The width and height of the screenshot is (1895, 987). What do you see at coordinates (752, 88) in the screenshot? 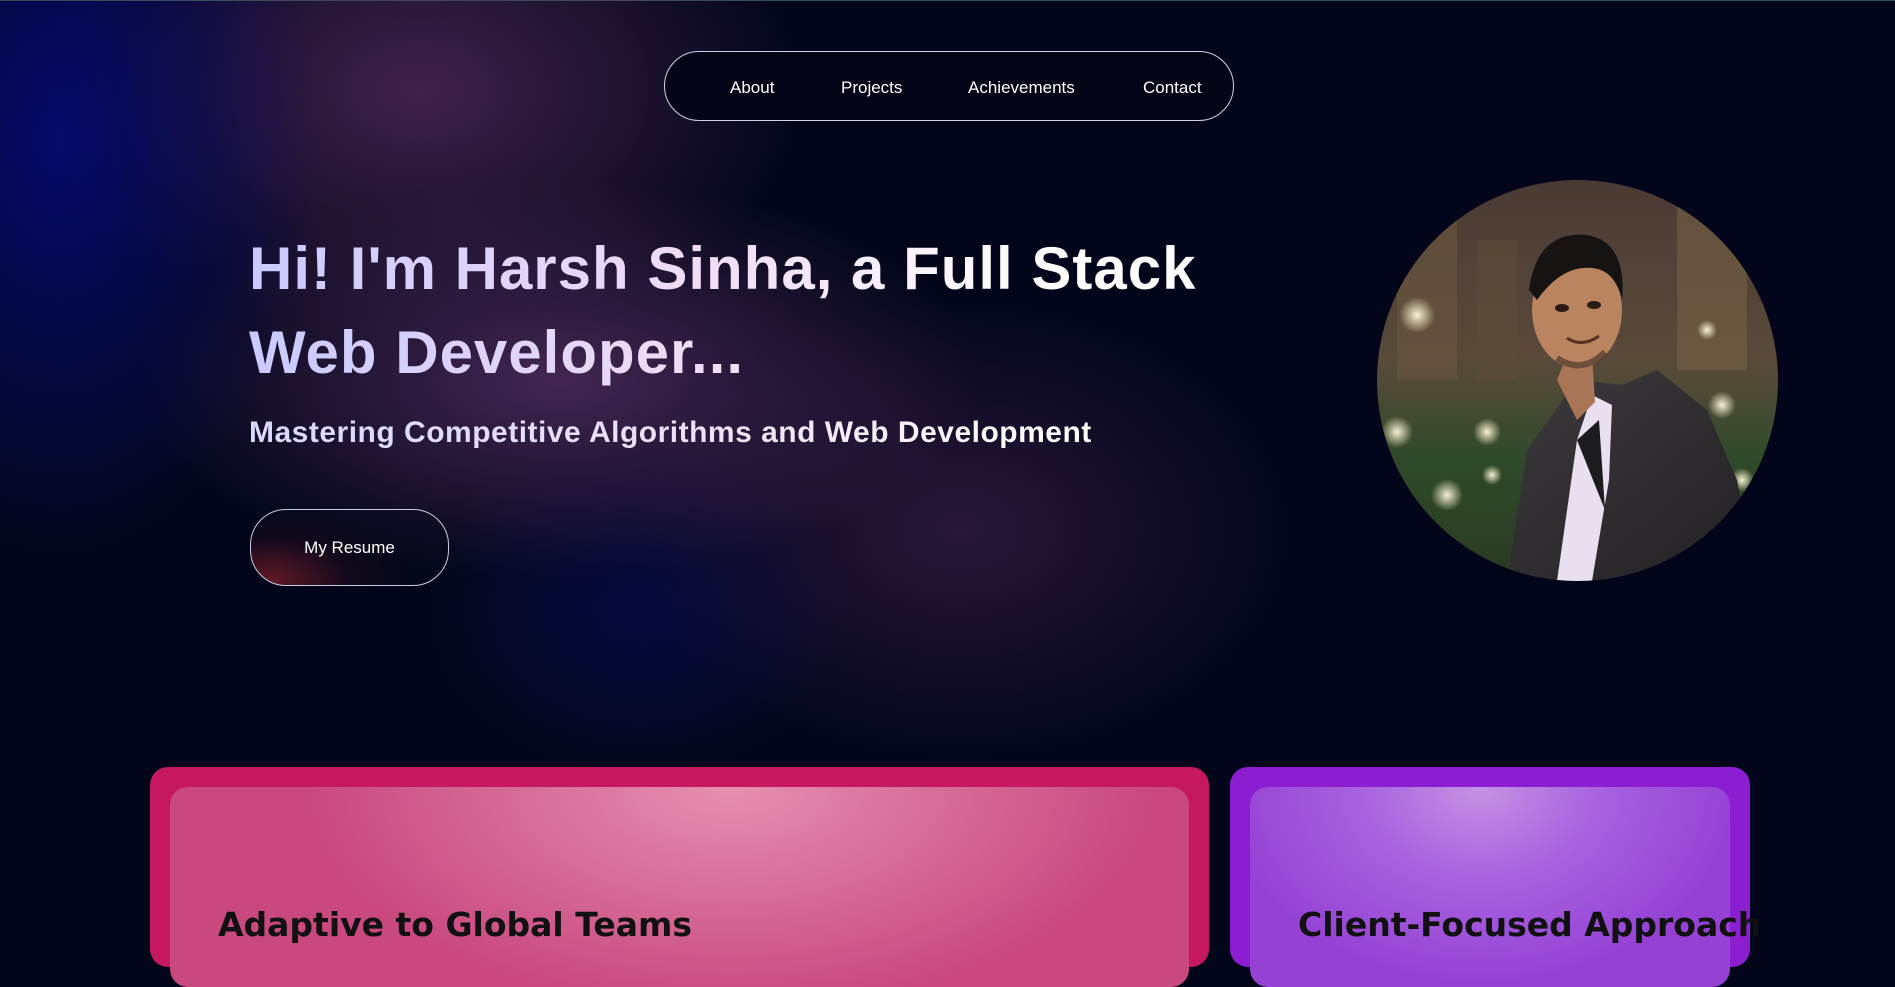
I see `nav-item-about: About` at bounding box center [752, 88].